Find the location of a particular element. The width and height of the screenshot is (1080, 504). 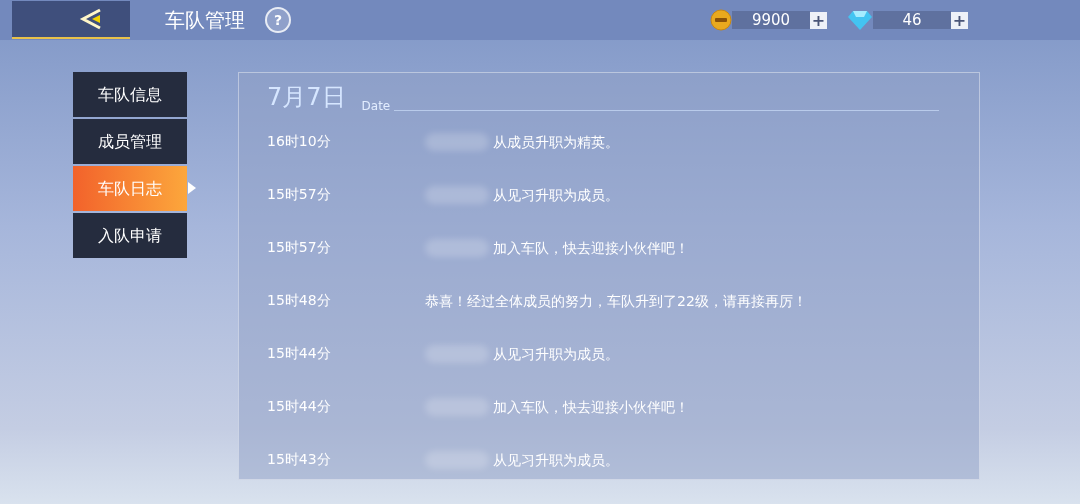

sidebar-tab: 入队申请 is located at coordinates (130, 235).